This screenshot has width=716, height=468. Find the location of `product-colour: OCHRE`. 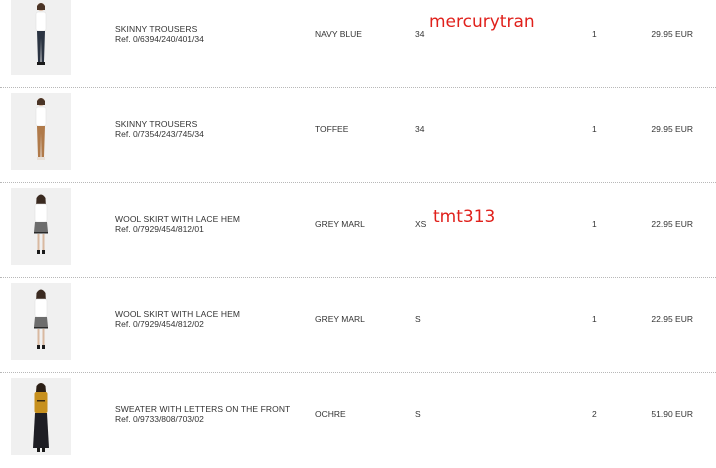

product-colour: OCHRE is located at coordinates (330, 414).